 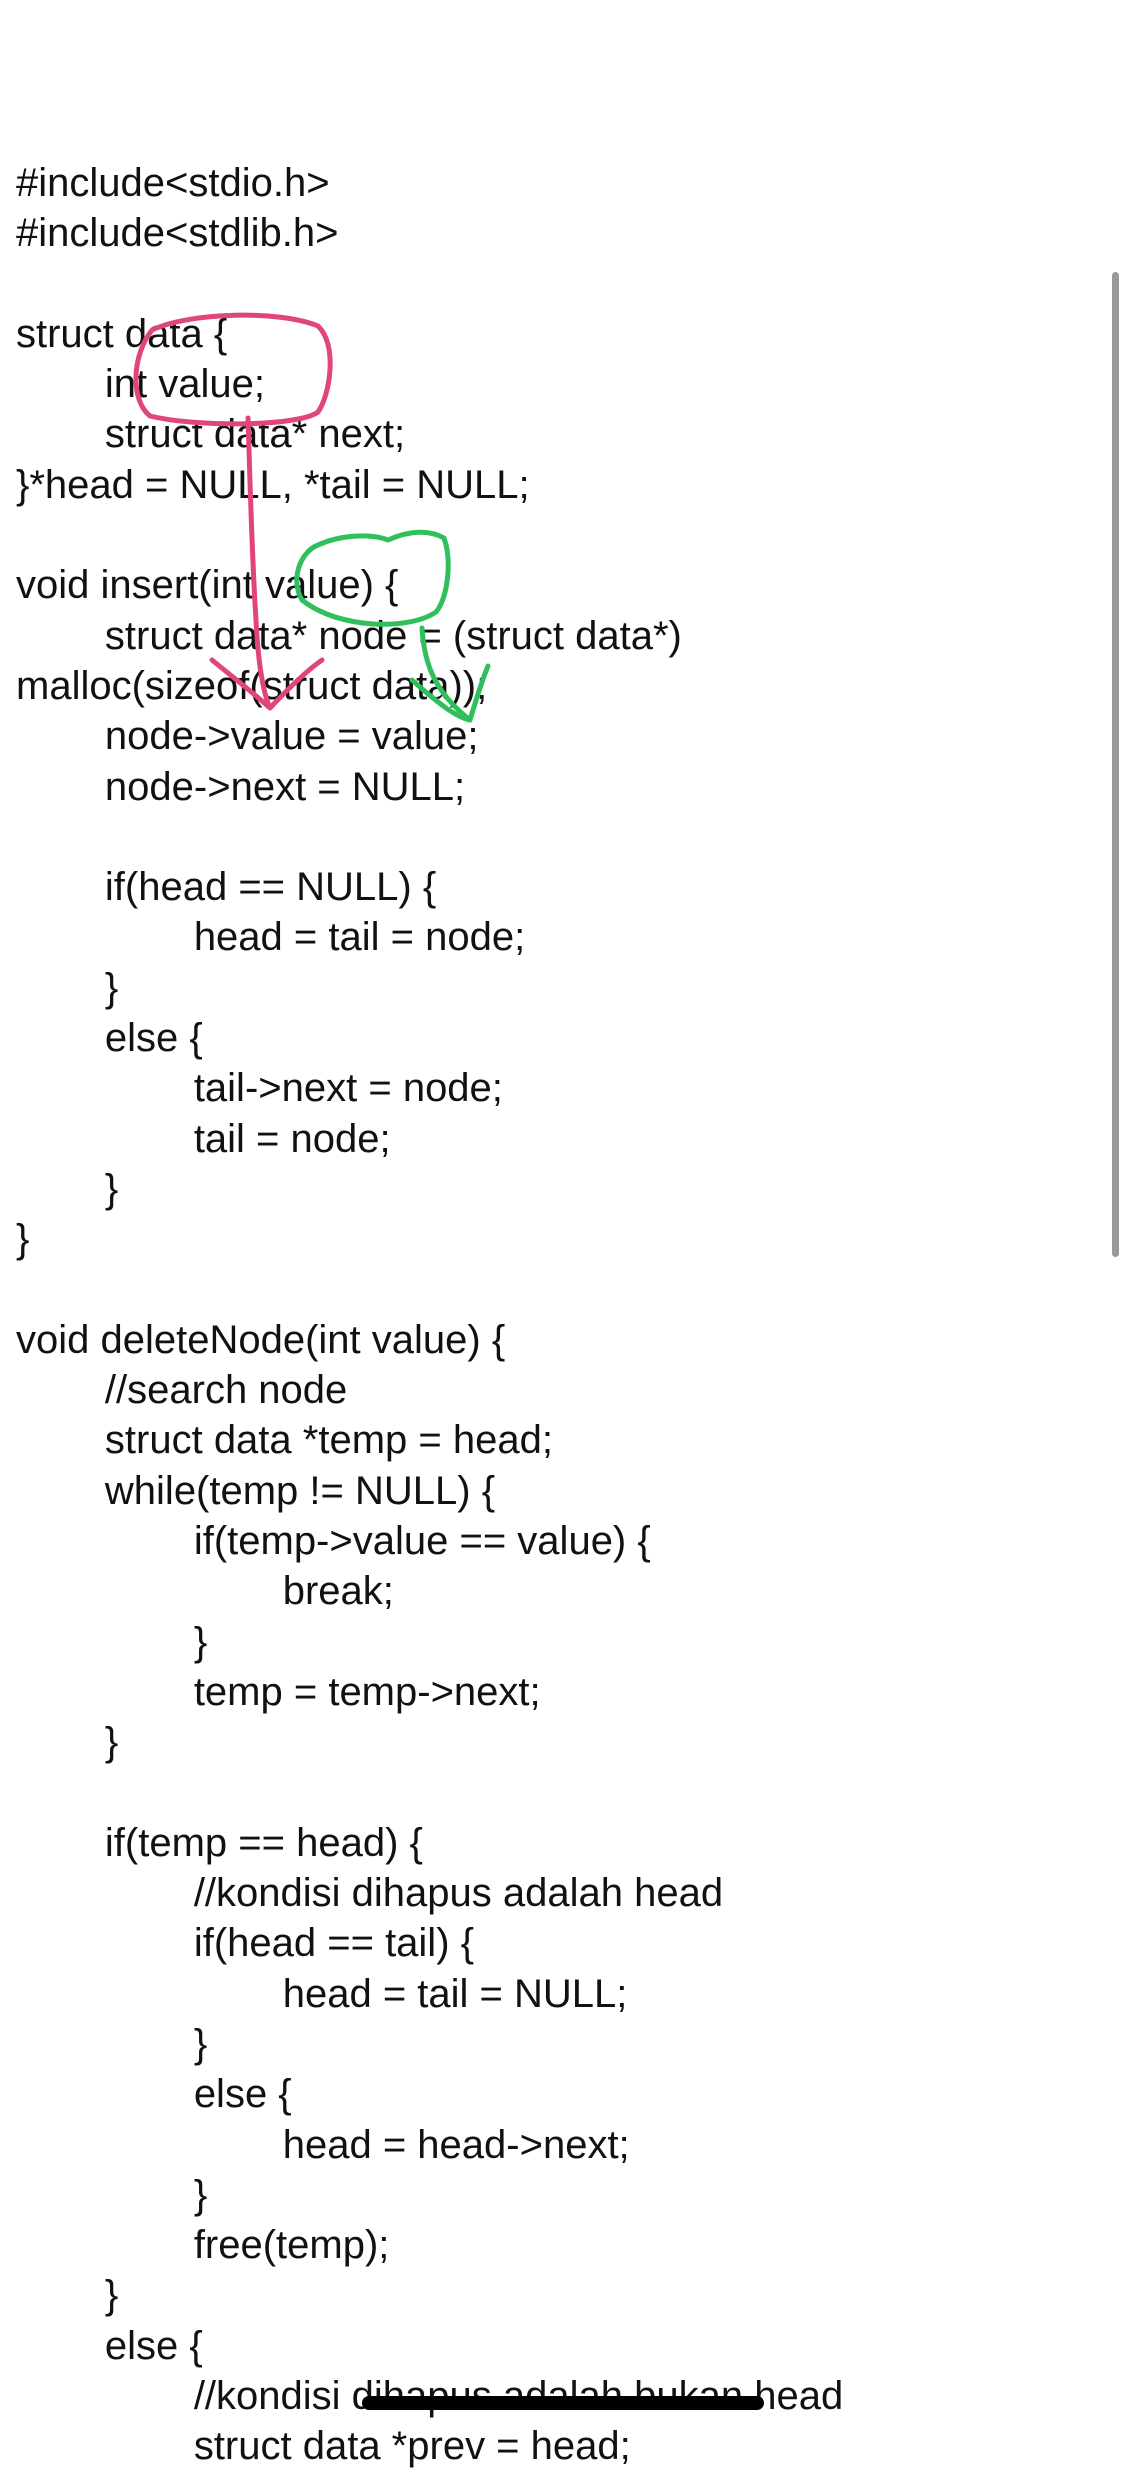 I want to click on code-line: tail->next = node;, so click(x=259, y=1088).